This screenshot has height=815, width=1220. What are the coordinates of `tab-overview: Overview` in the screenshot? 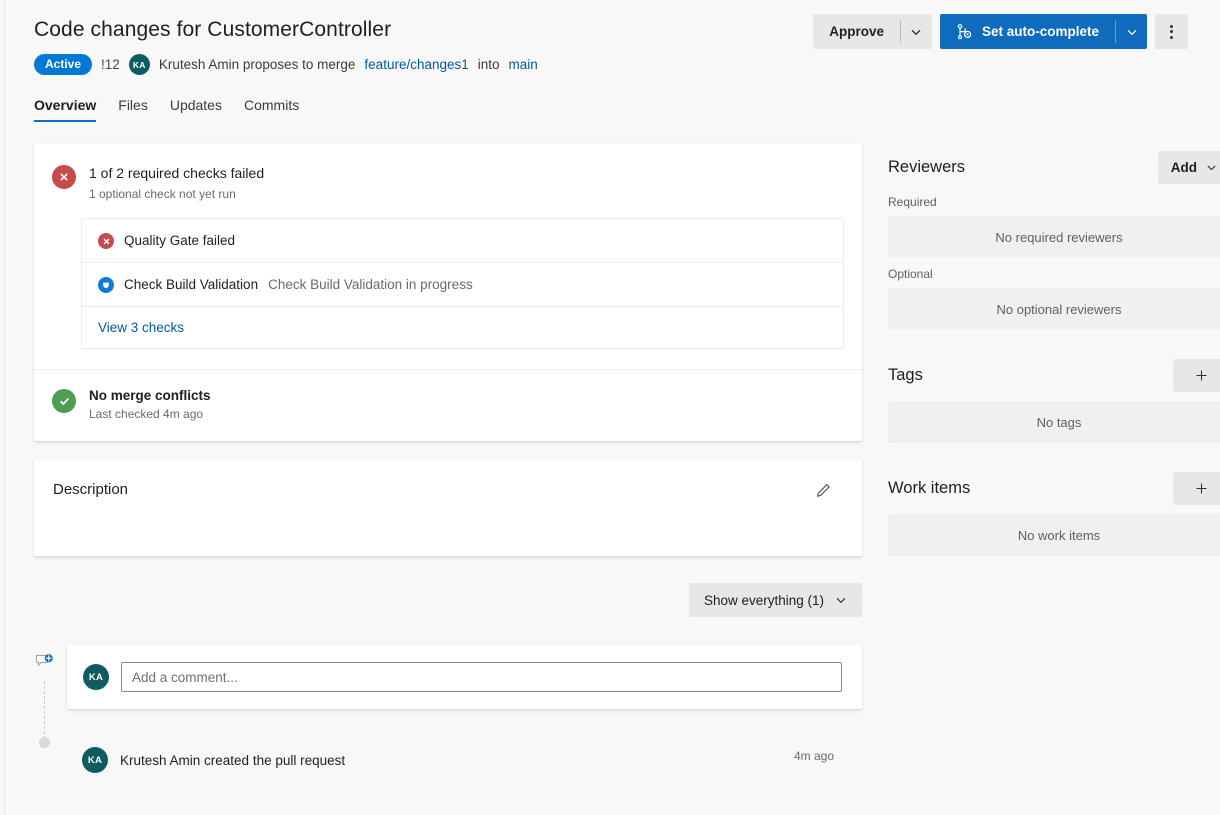 It's located at (65, 109).